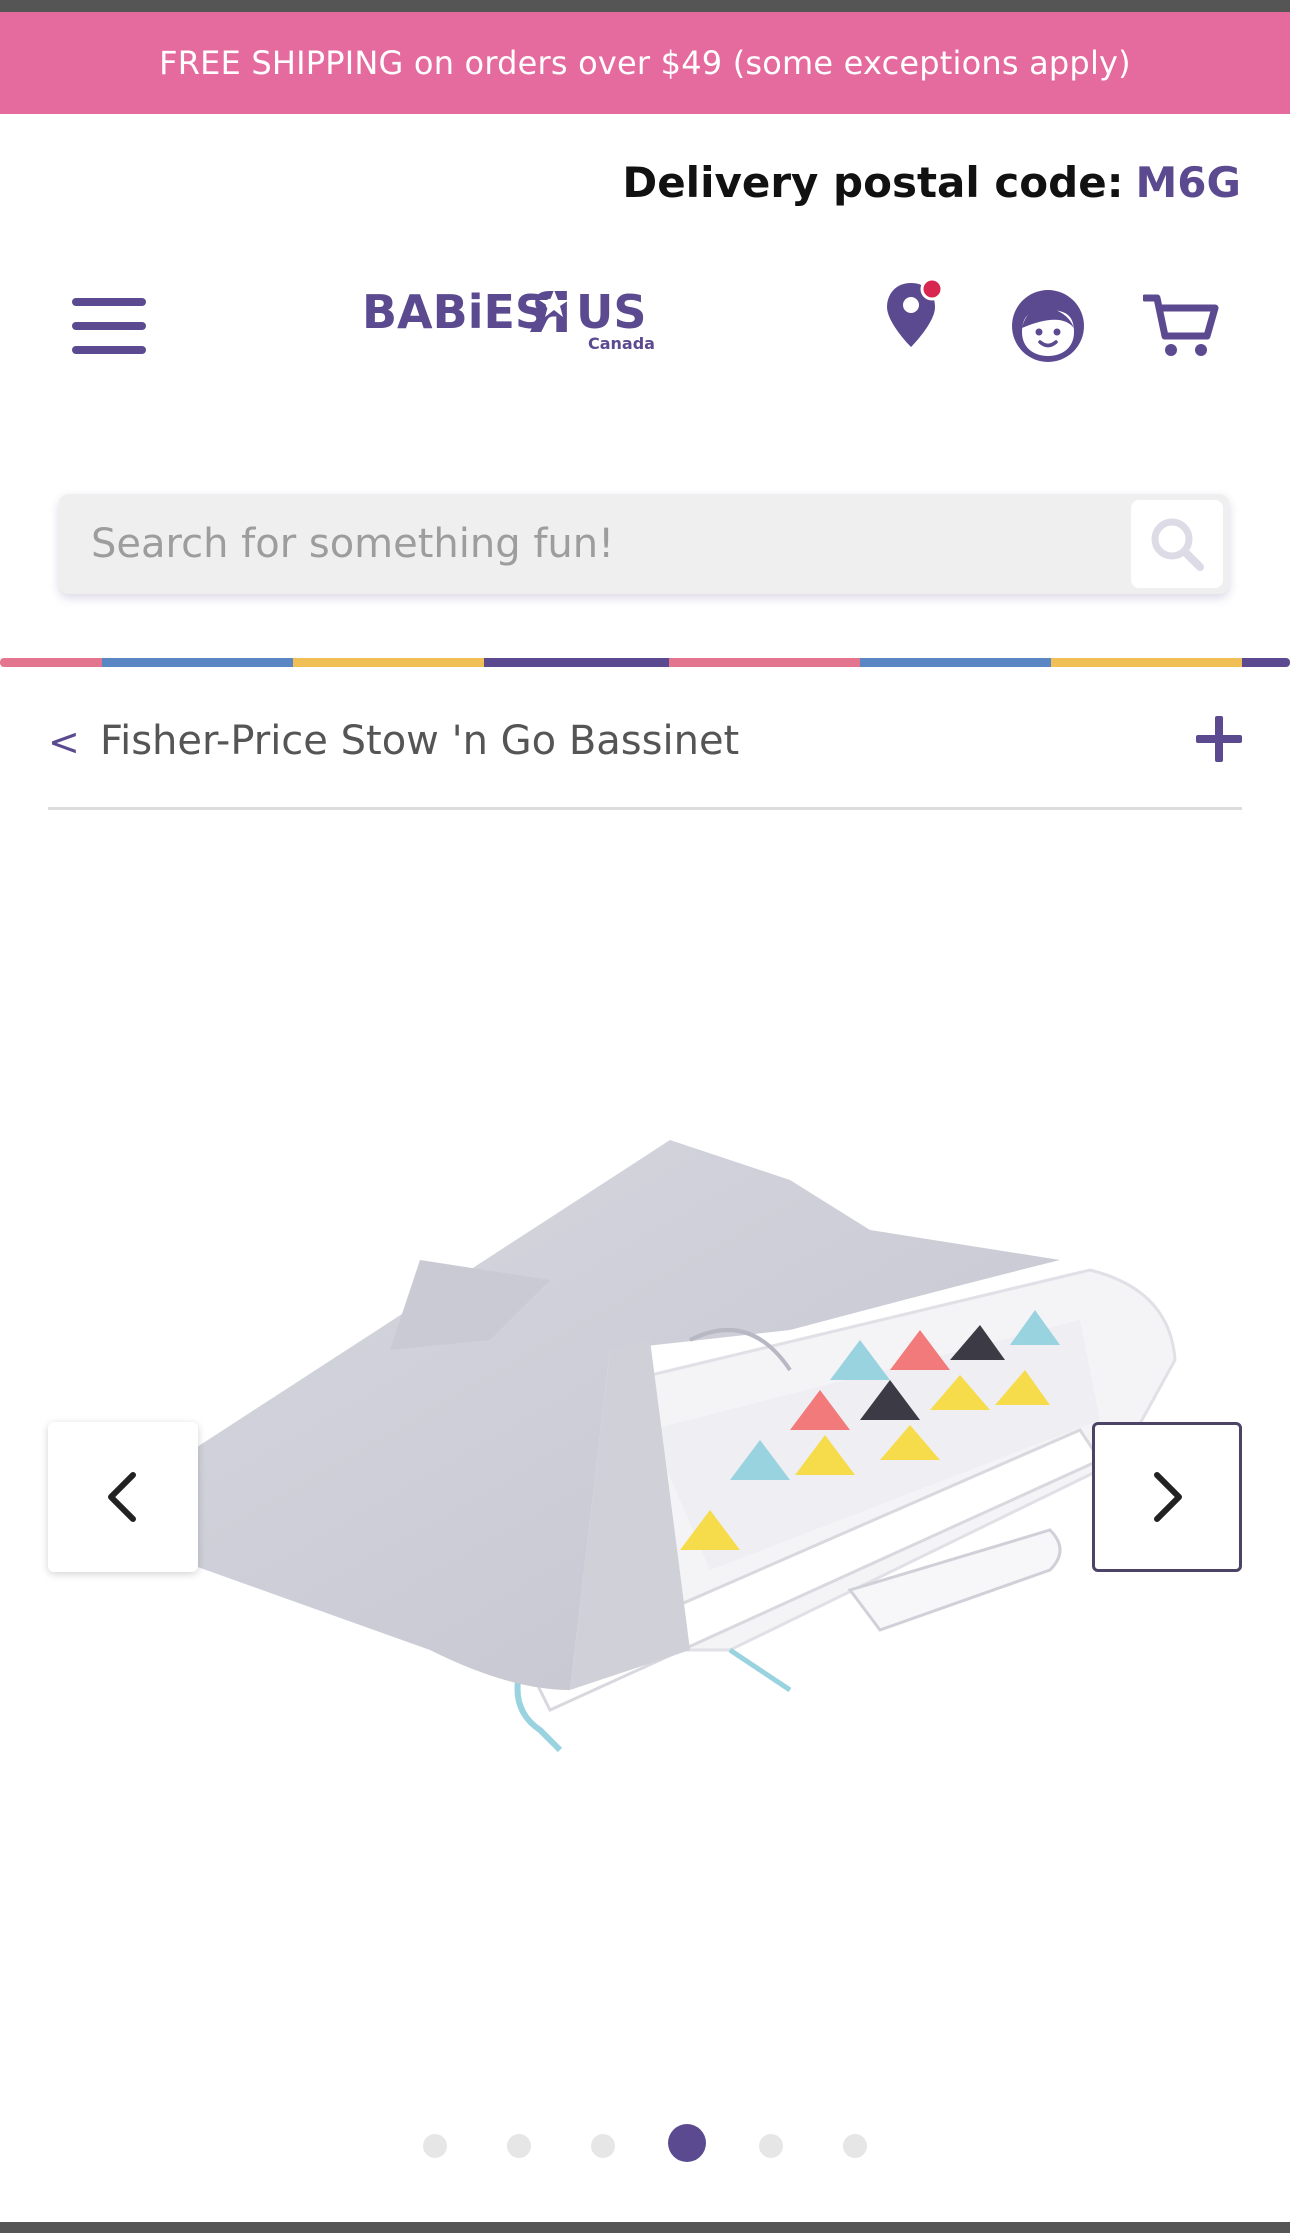 The image size is (1290, 2233). Describe the element at coordinates (1048, 326) in the screenshot. I see `account-icon` at that location.